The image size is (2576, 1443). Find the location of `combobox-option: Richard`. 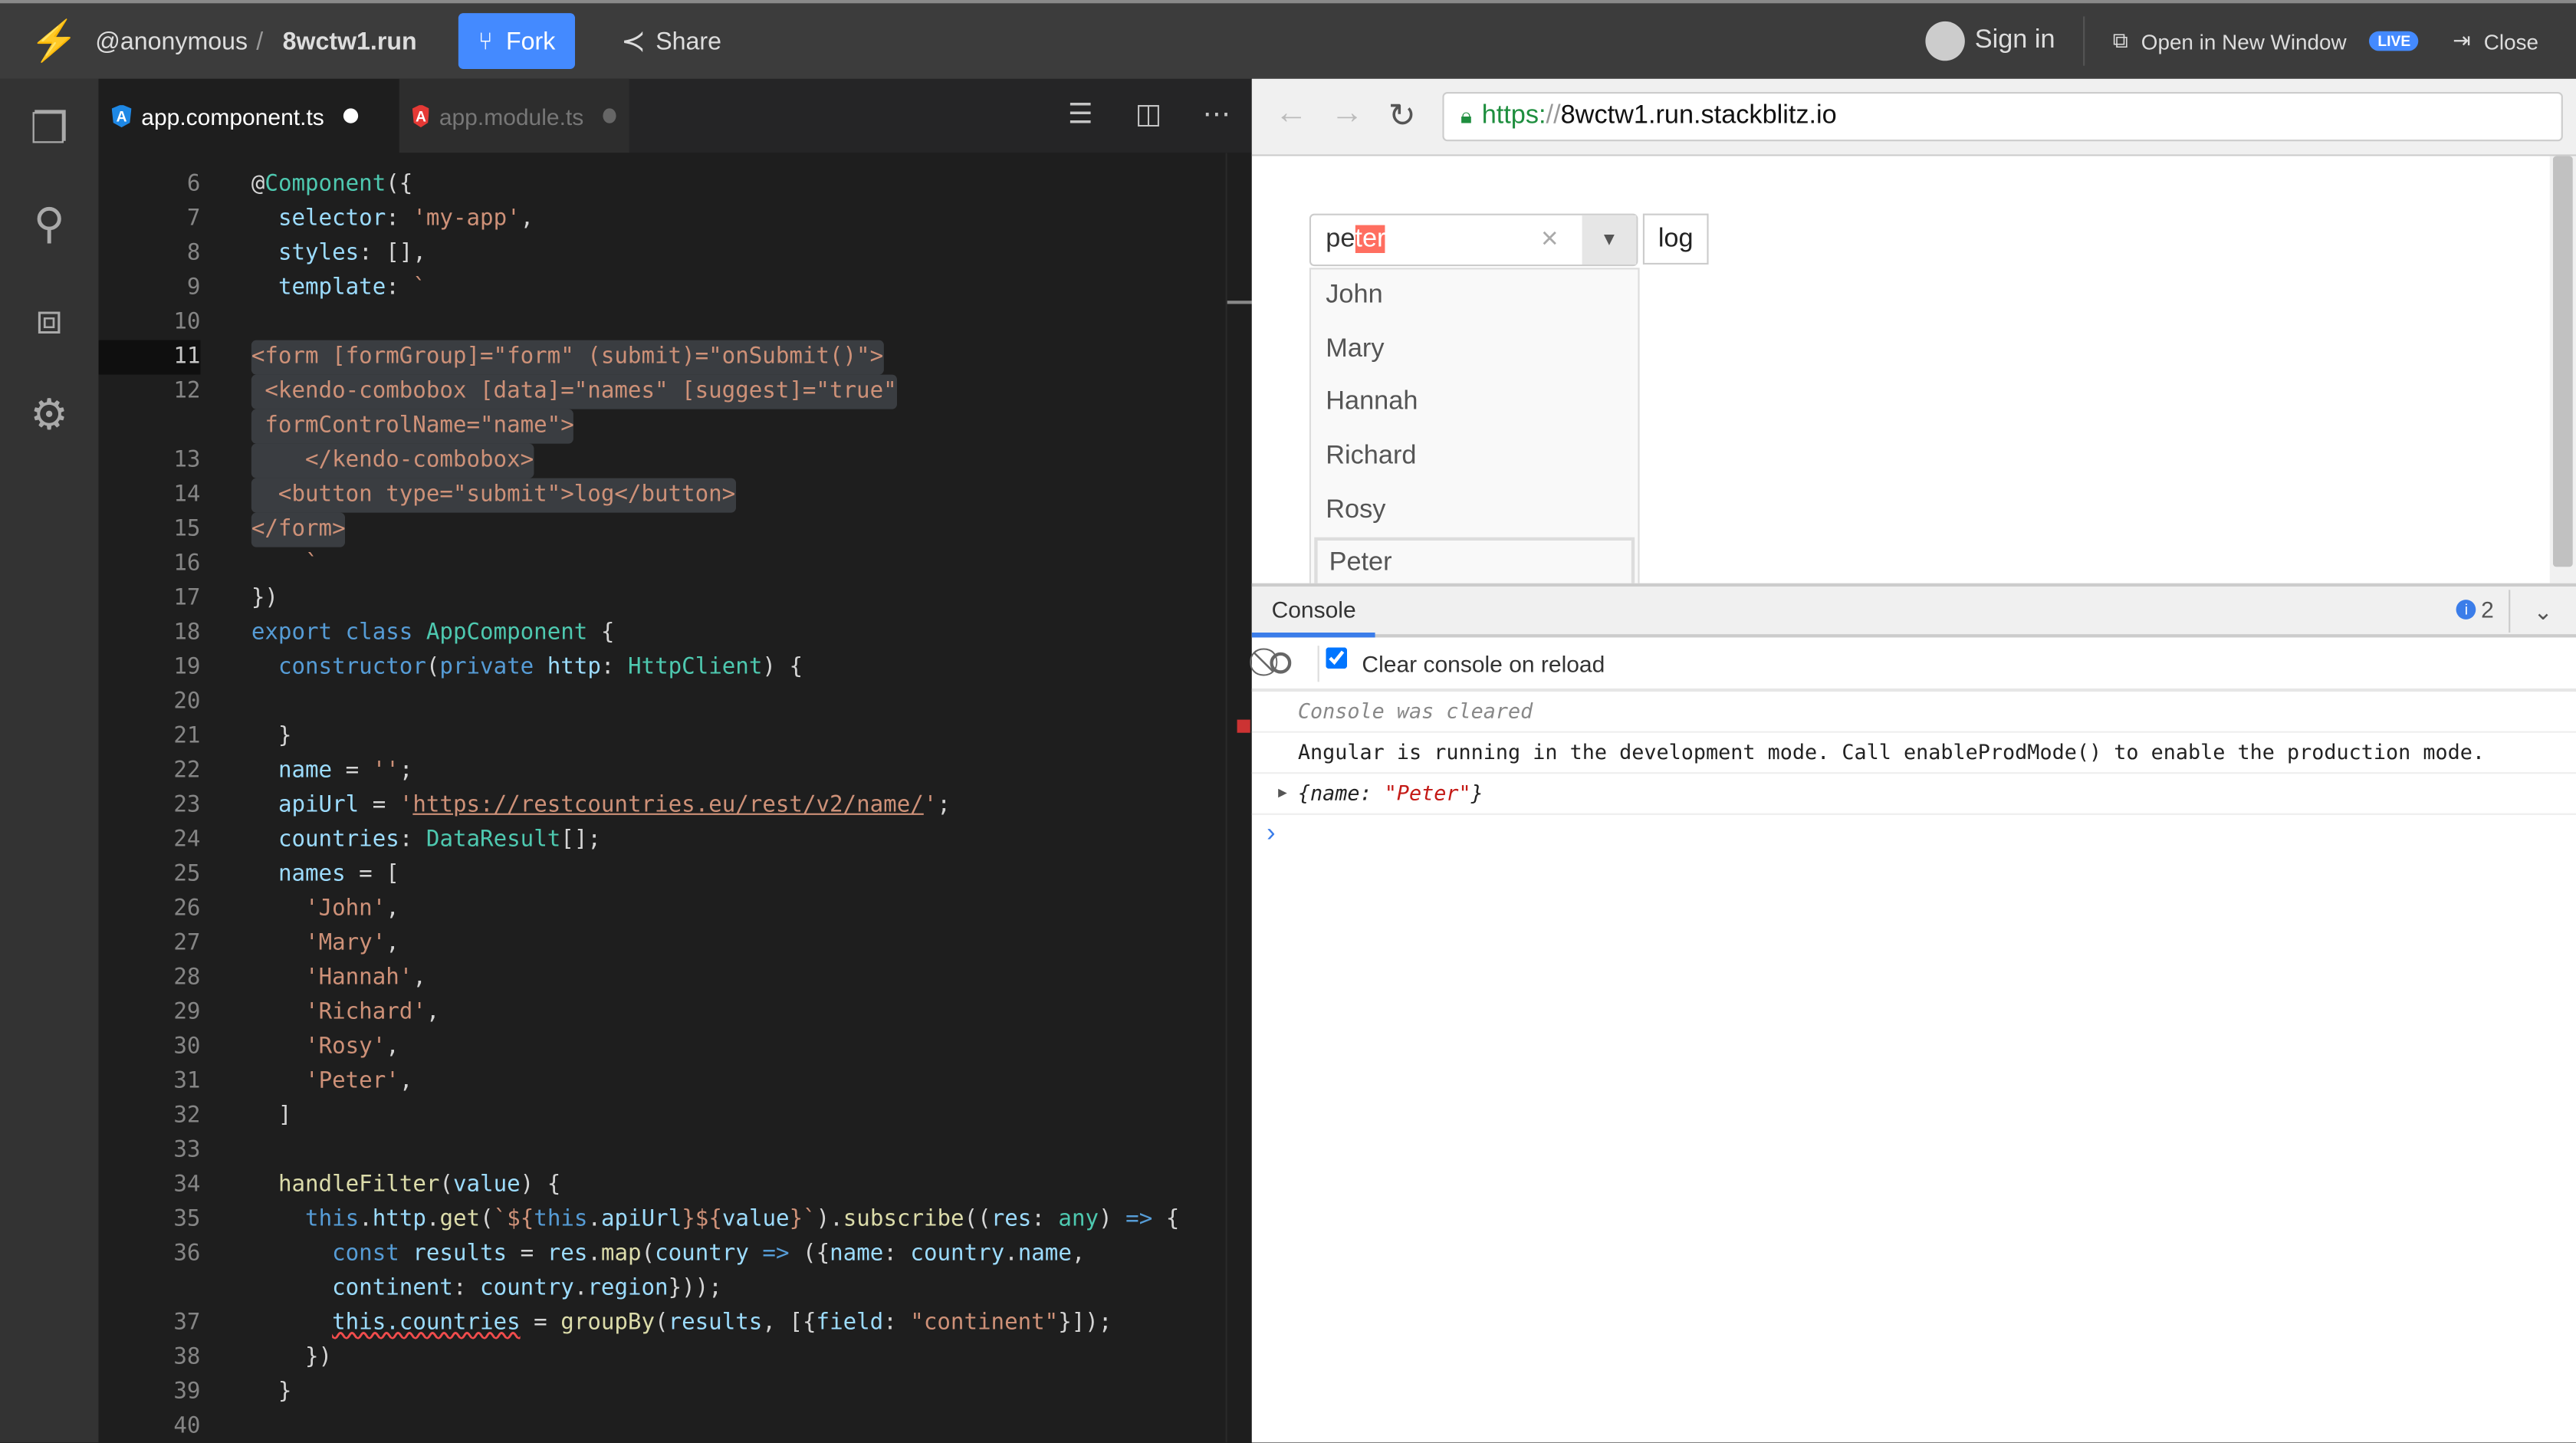

combobox-option: Richard is located at coordinates (1475, 458).